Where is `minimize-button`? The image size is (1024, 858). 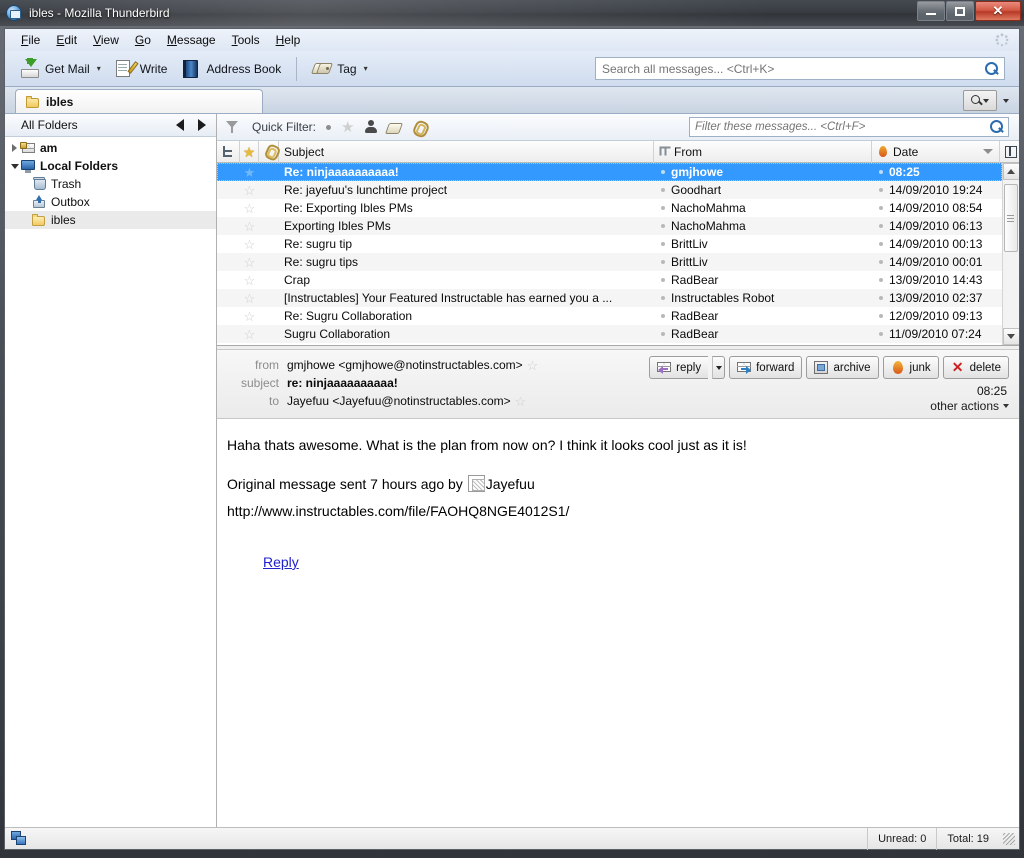 minimize-button is located at coordinates (931, 11).